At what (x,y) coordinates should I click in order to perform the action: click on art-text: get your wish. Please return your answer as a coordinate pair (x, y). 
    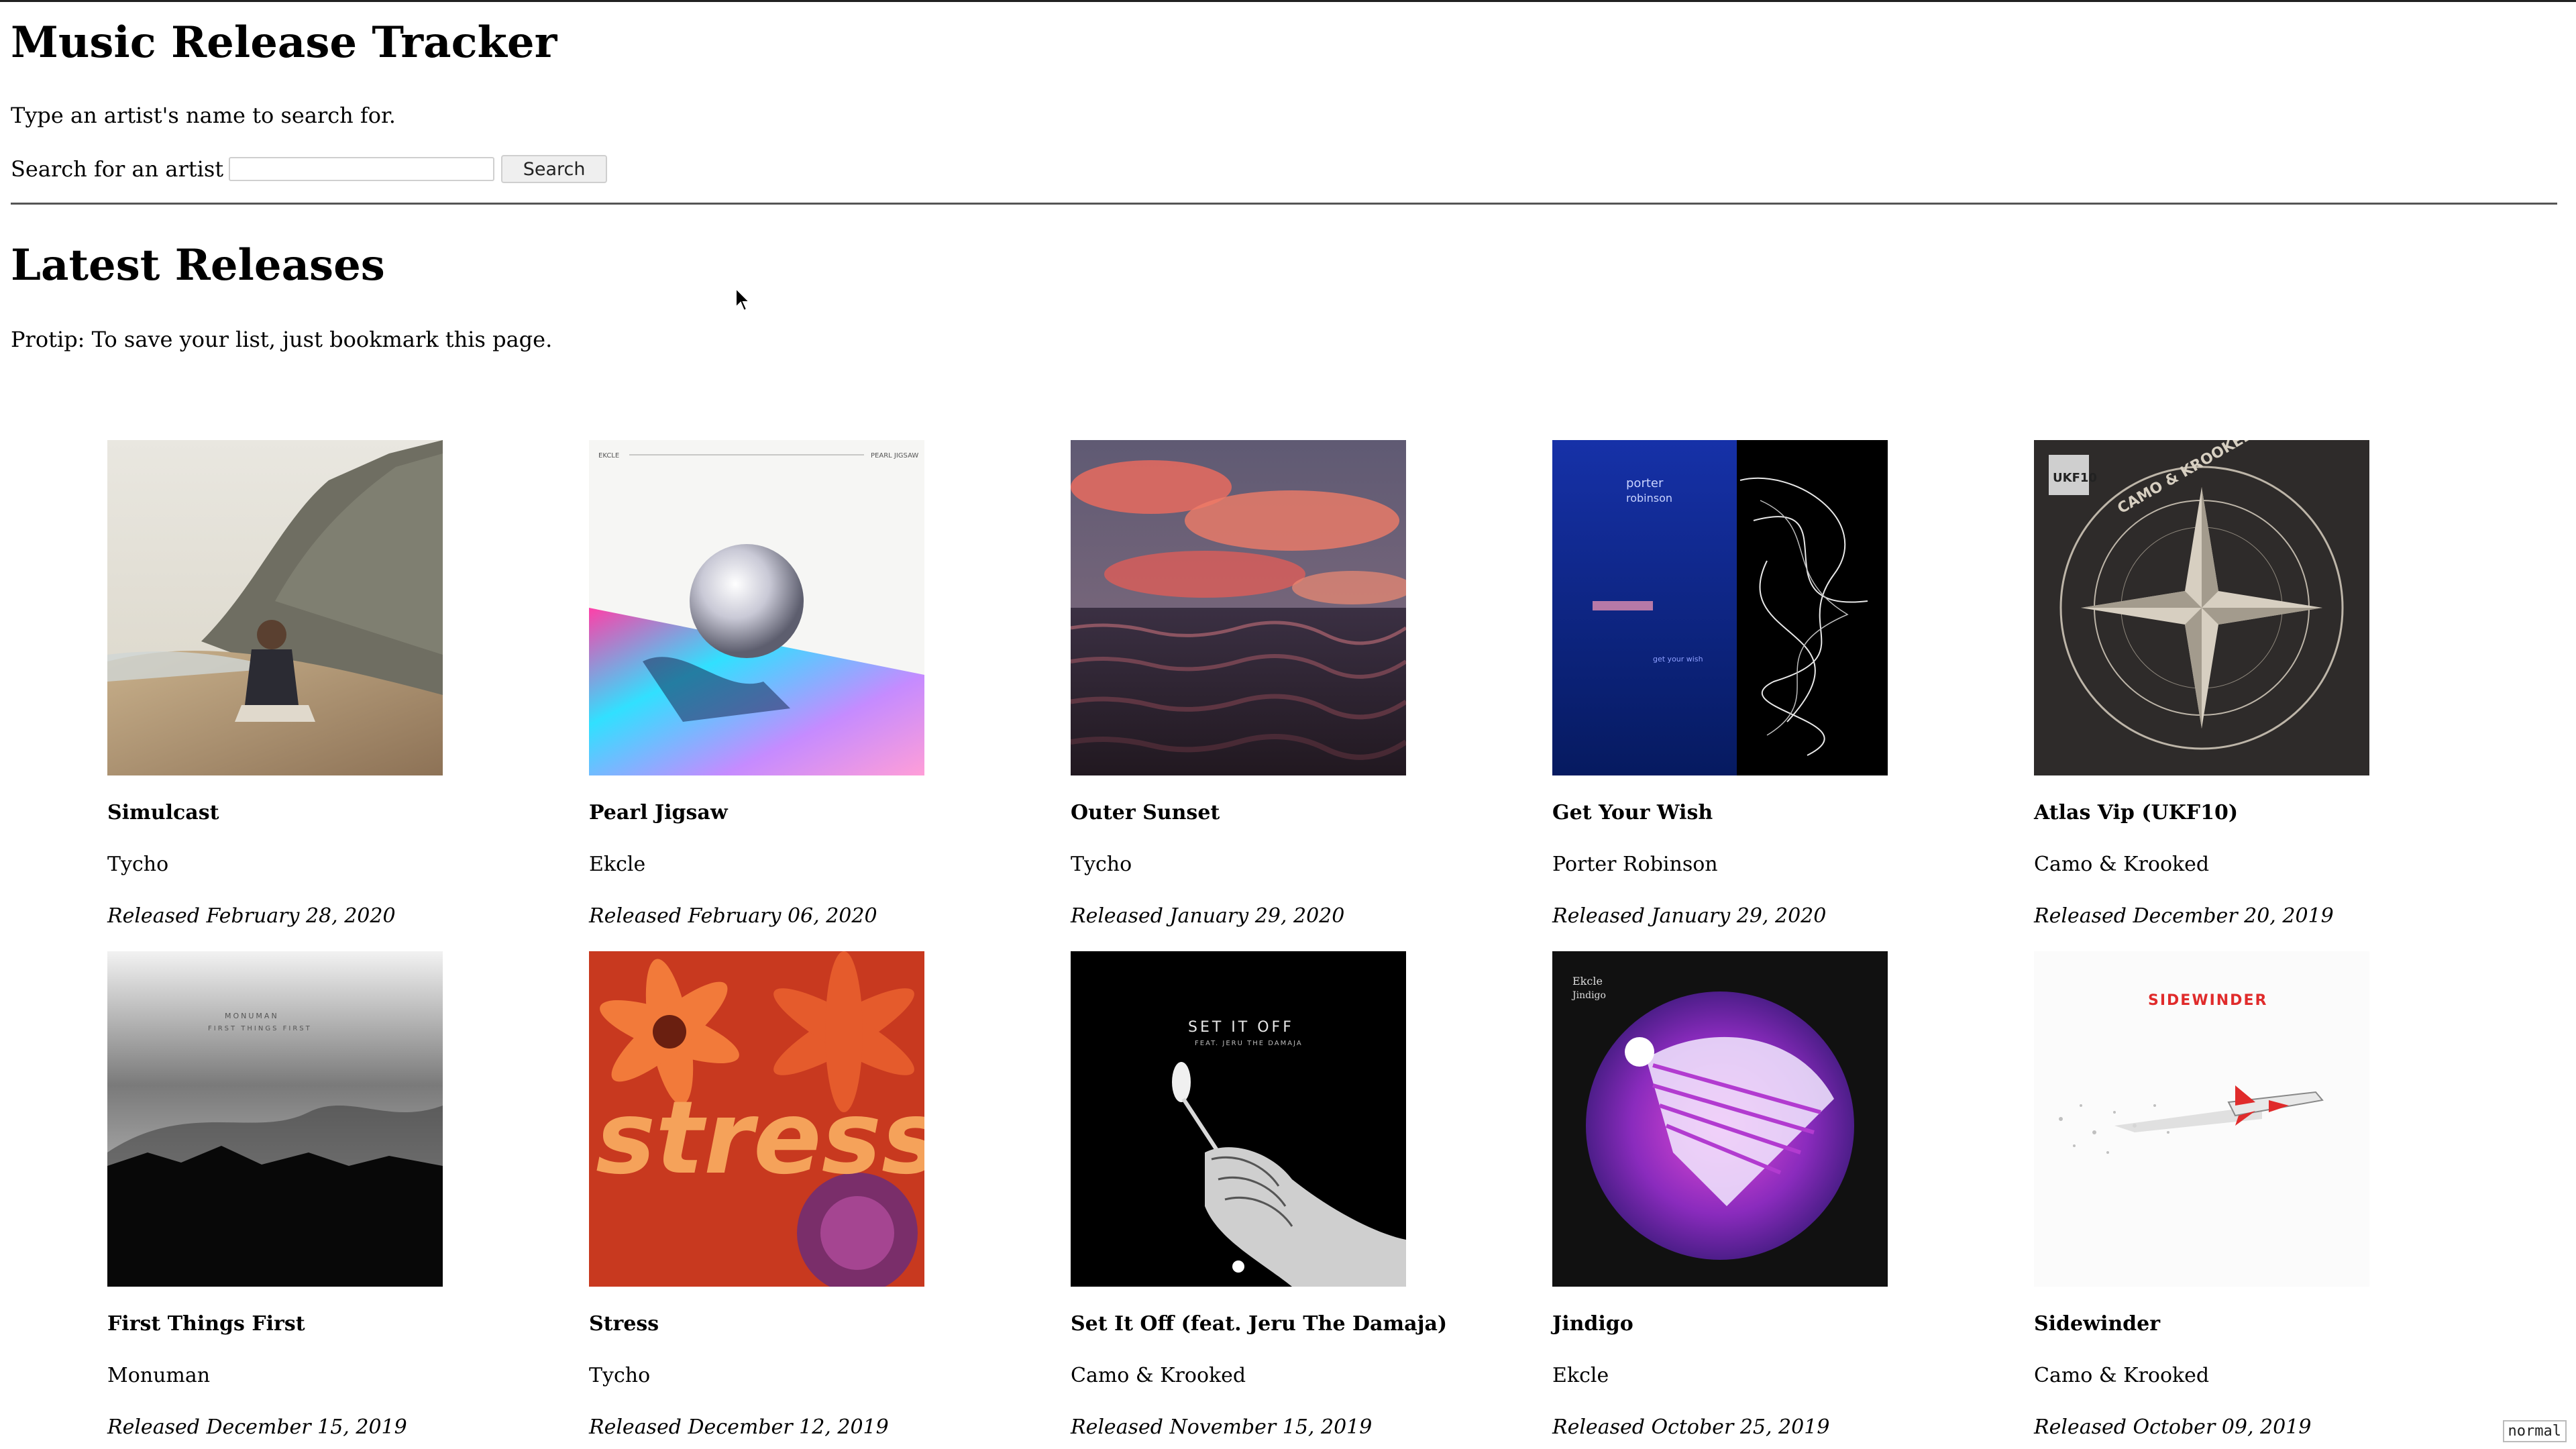
    Looking at the image, I should click on (1678, 659).